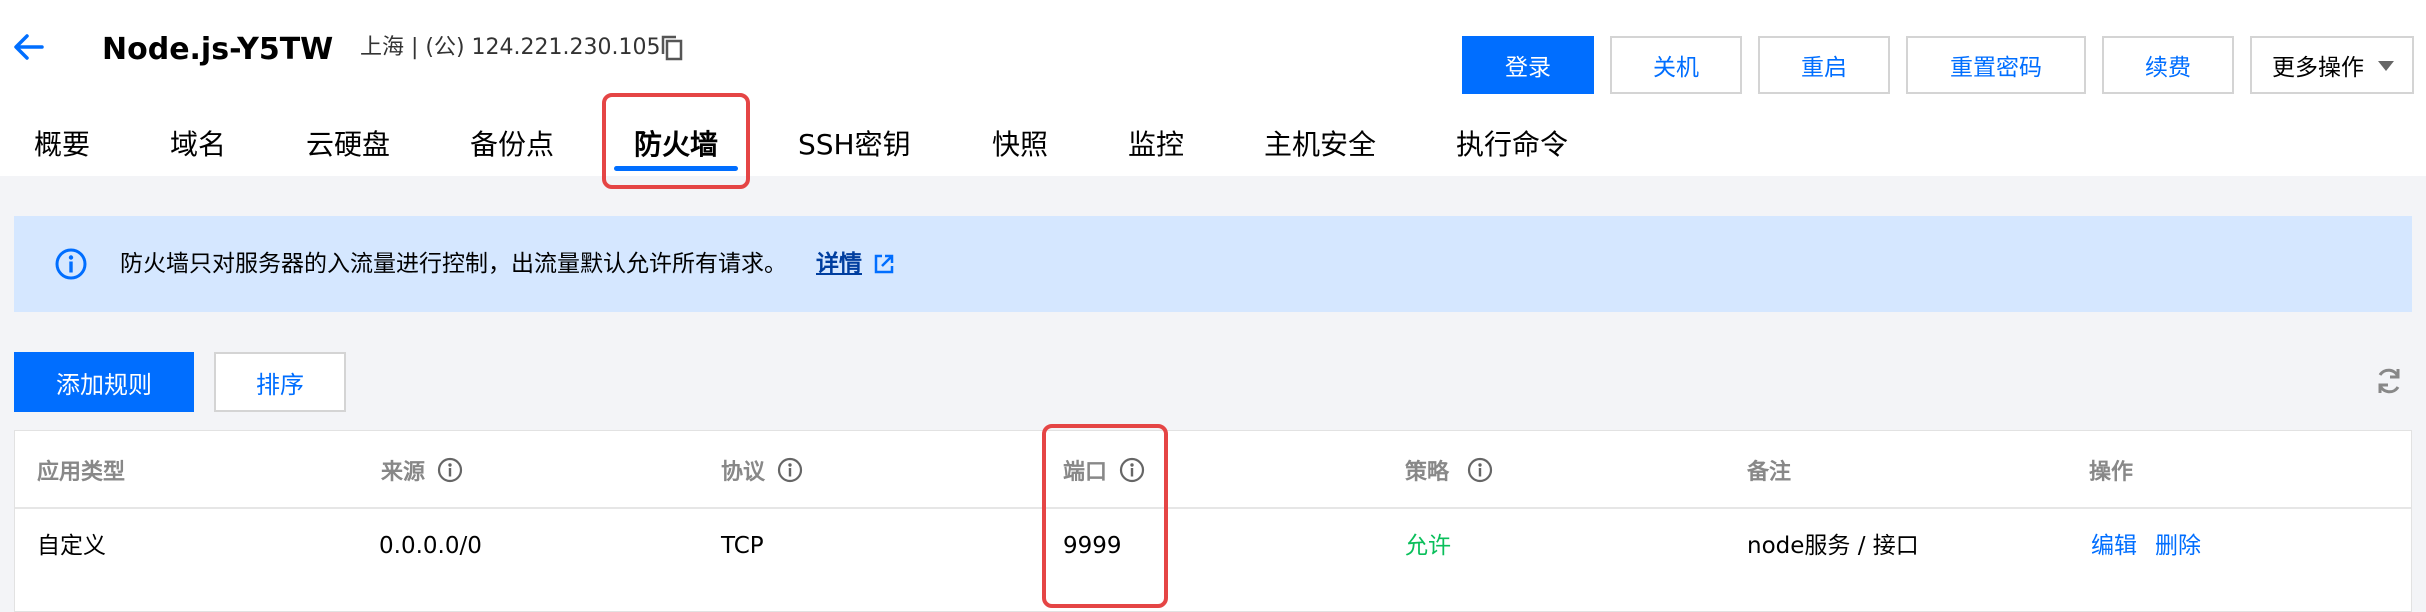  I want to click on login-button: 登录, so click(1528, 65).